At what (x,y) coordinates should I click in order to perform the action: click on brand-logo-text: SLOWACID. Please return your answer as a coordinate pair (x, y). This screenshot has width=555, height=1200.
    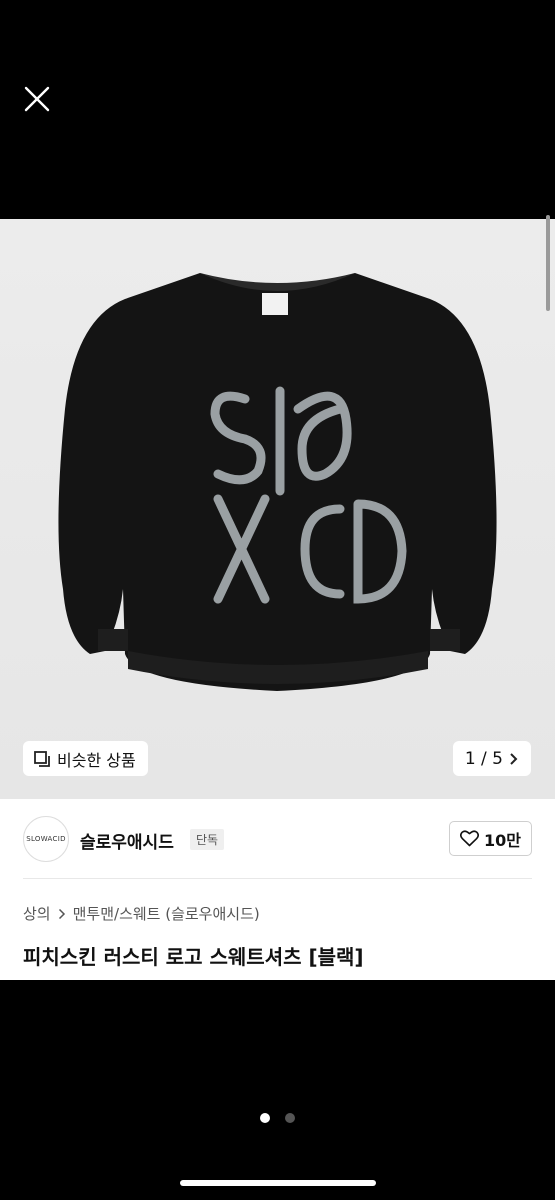
    Looking at the image, I should click on (46, 839).